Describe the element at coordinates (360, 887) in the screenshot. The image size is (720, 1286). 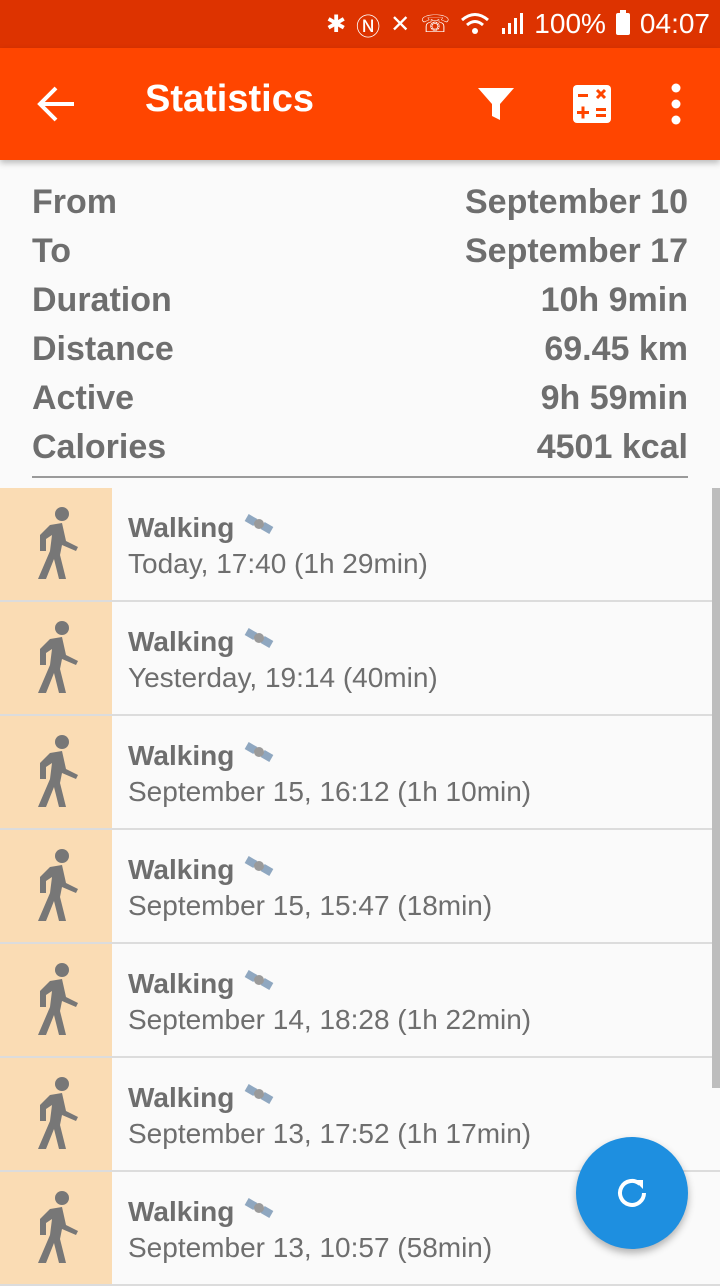
I see `list-item: Walking September 15, 15:47 (18min)` at that location.